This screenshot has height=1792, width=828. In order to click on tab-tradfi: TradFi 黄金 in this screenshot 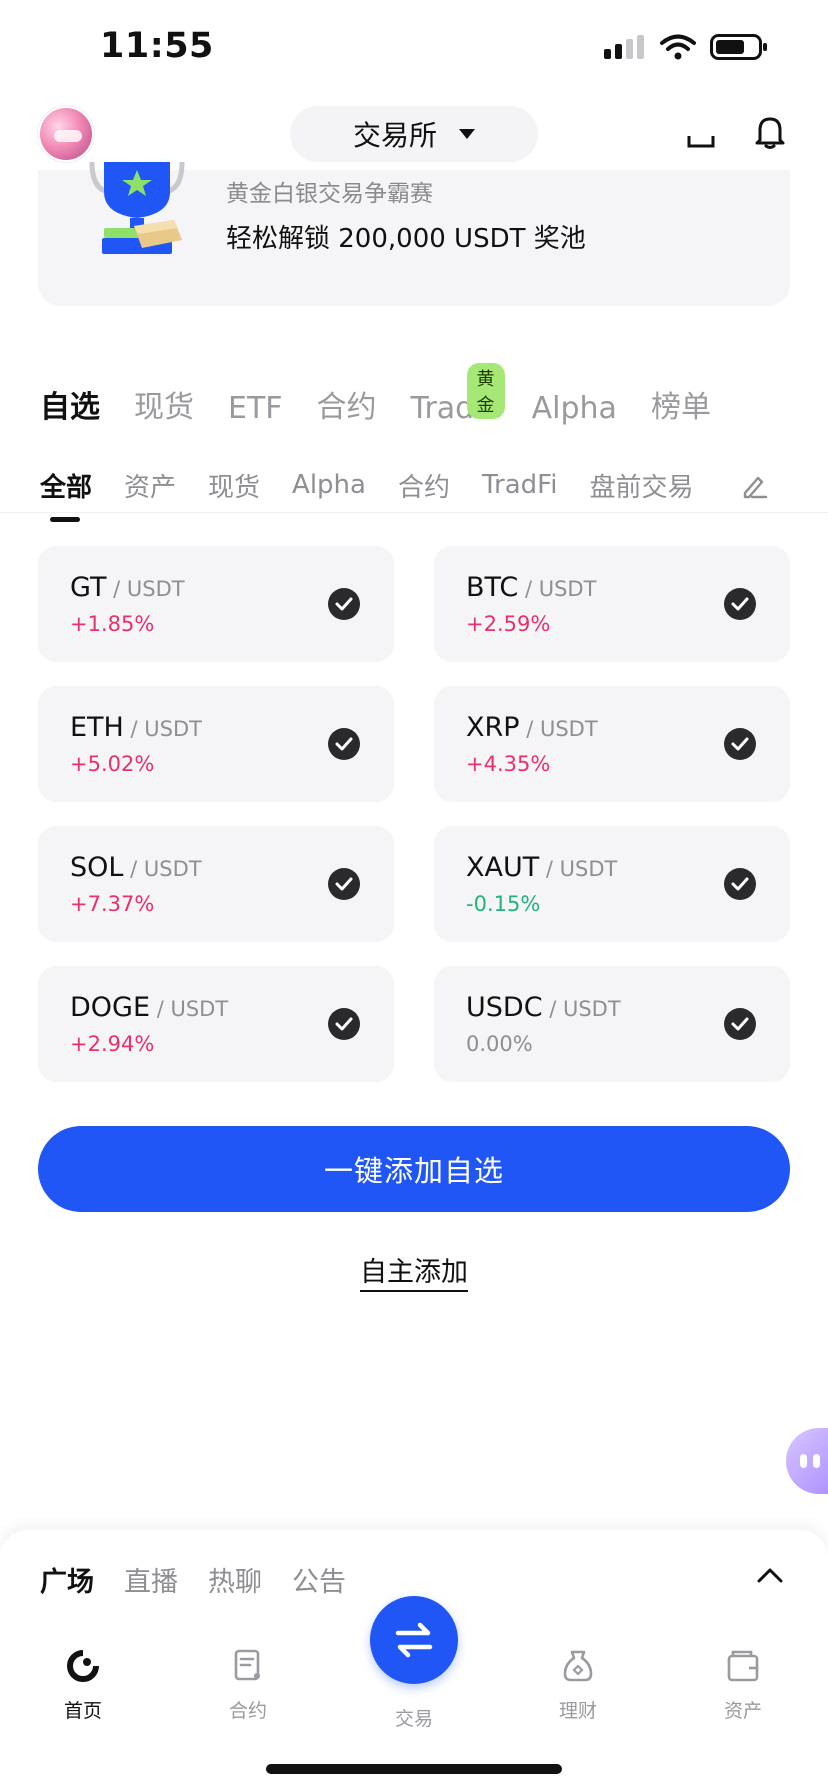, I will do `click(458, 394)`.